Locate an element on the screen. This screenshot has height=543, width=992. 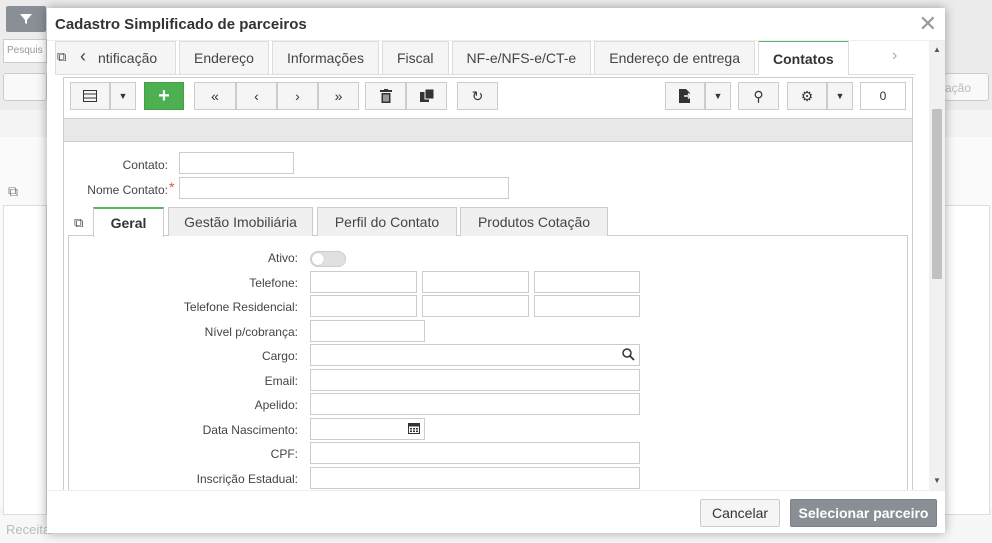
toggle-knob is located at coordinates (318, 259).